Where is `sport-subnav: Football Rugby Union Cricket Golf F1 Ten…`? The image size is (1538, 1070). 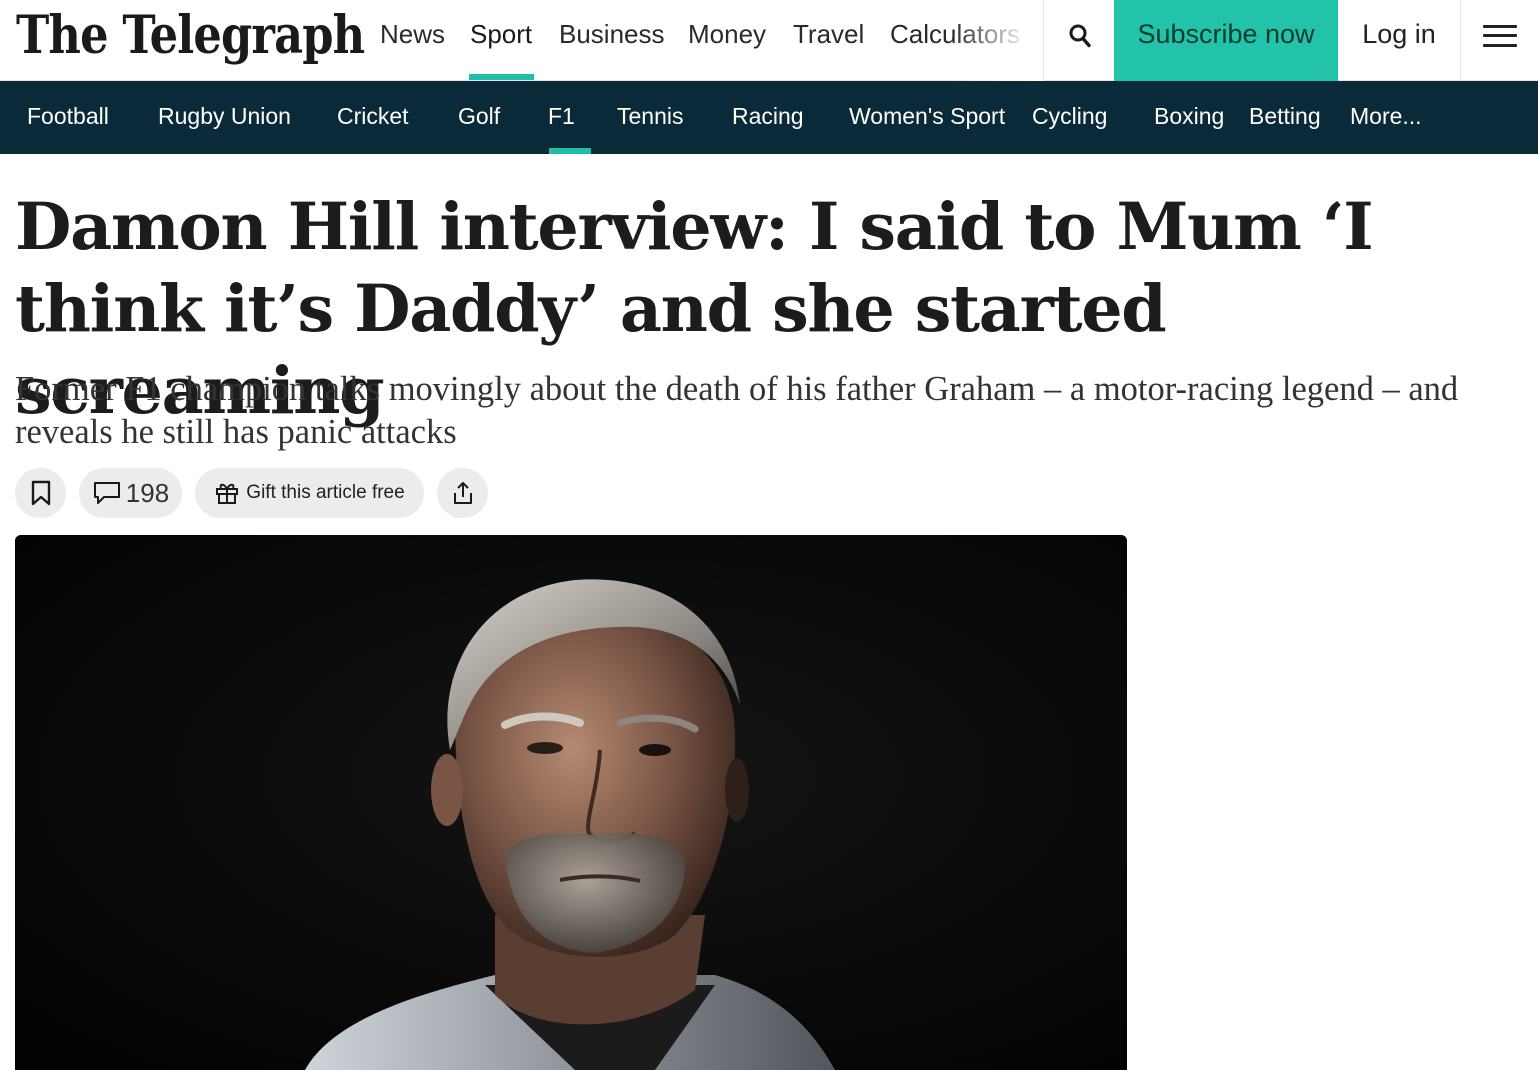
sport-subnav: Football Rugby Union Cricket Golf F1 Ten… is located at coordinates (769, 117).